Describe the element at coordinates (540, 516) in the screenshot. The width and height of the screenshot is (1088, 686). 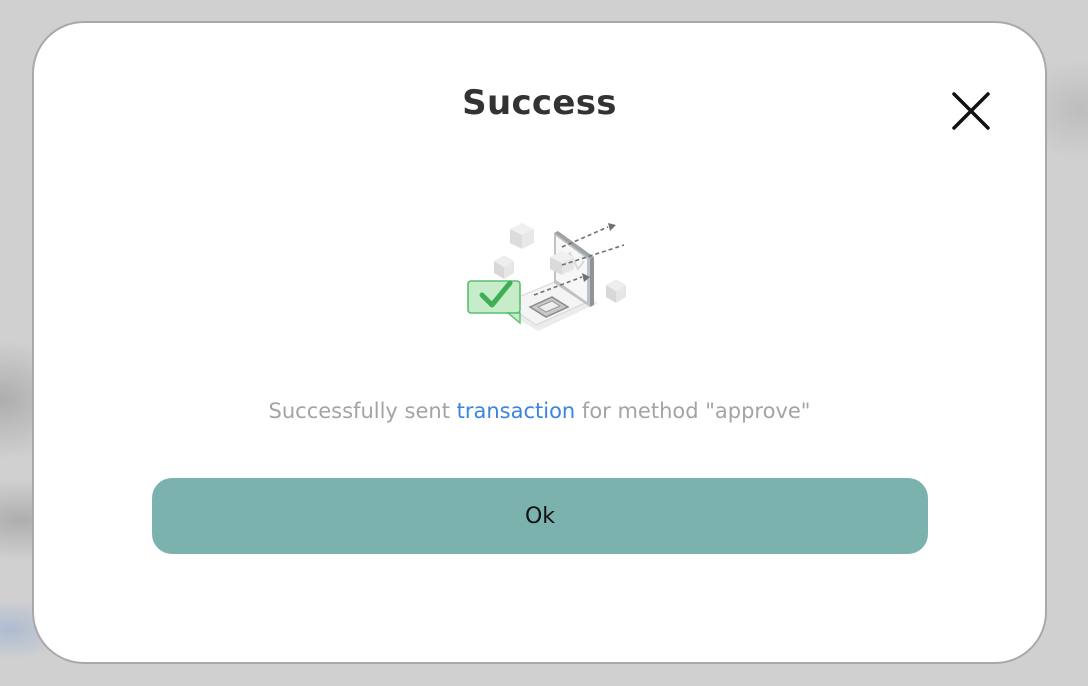
I see `ok-button: Ok` at that location.